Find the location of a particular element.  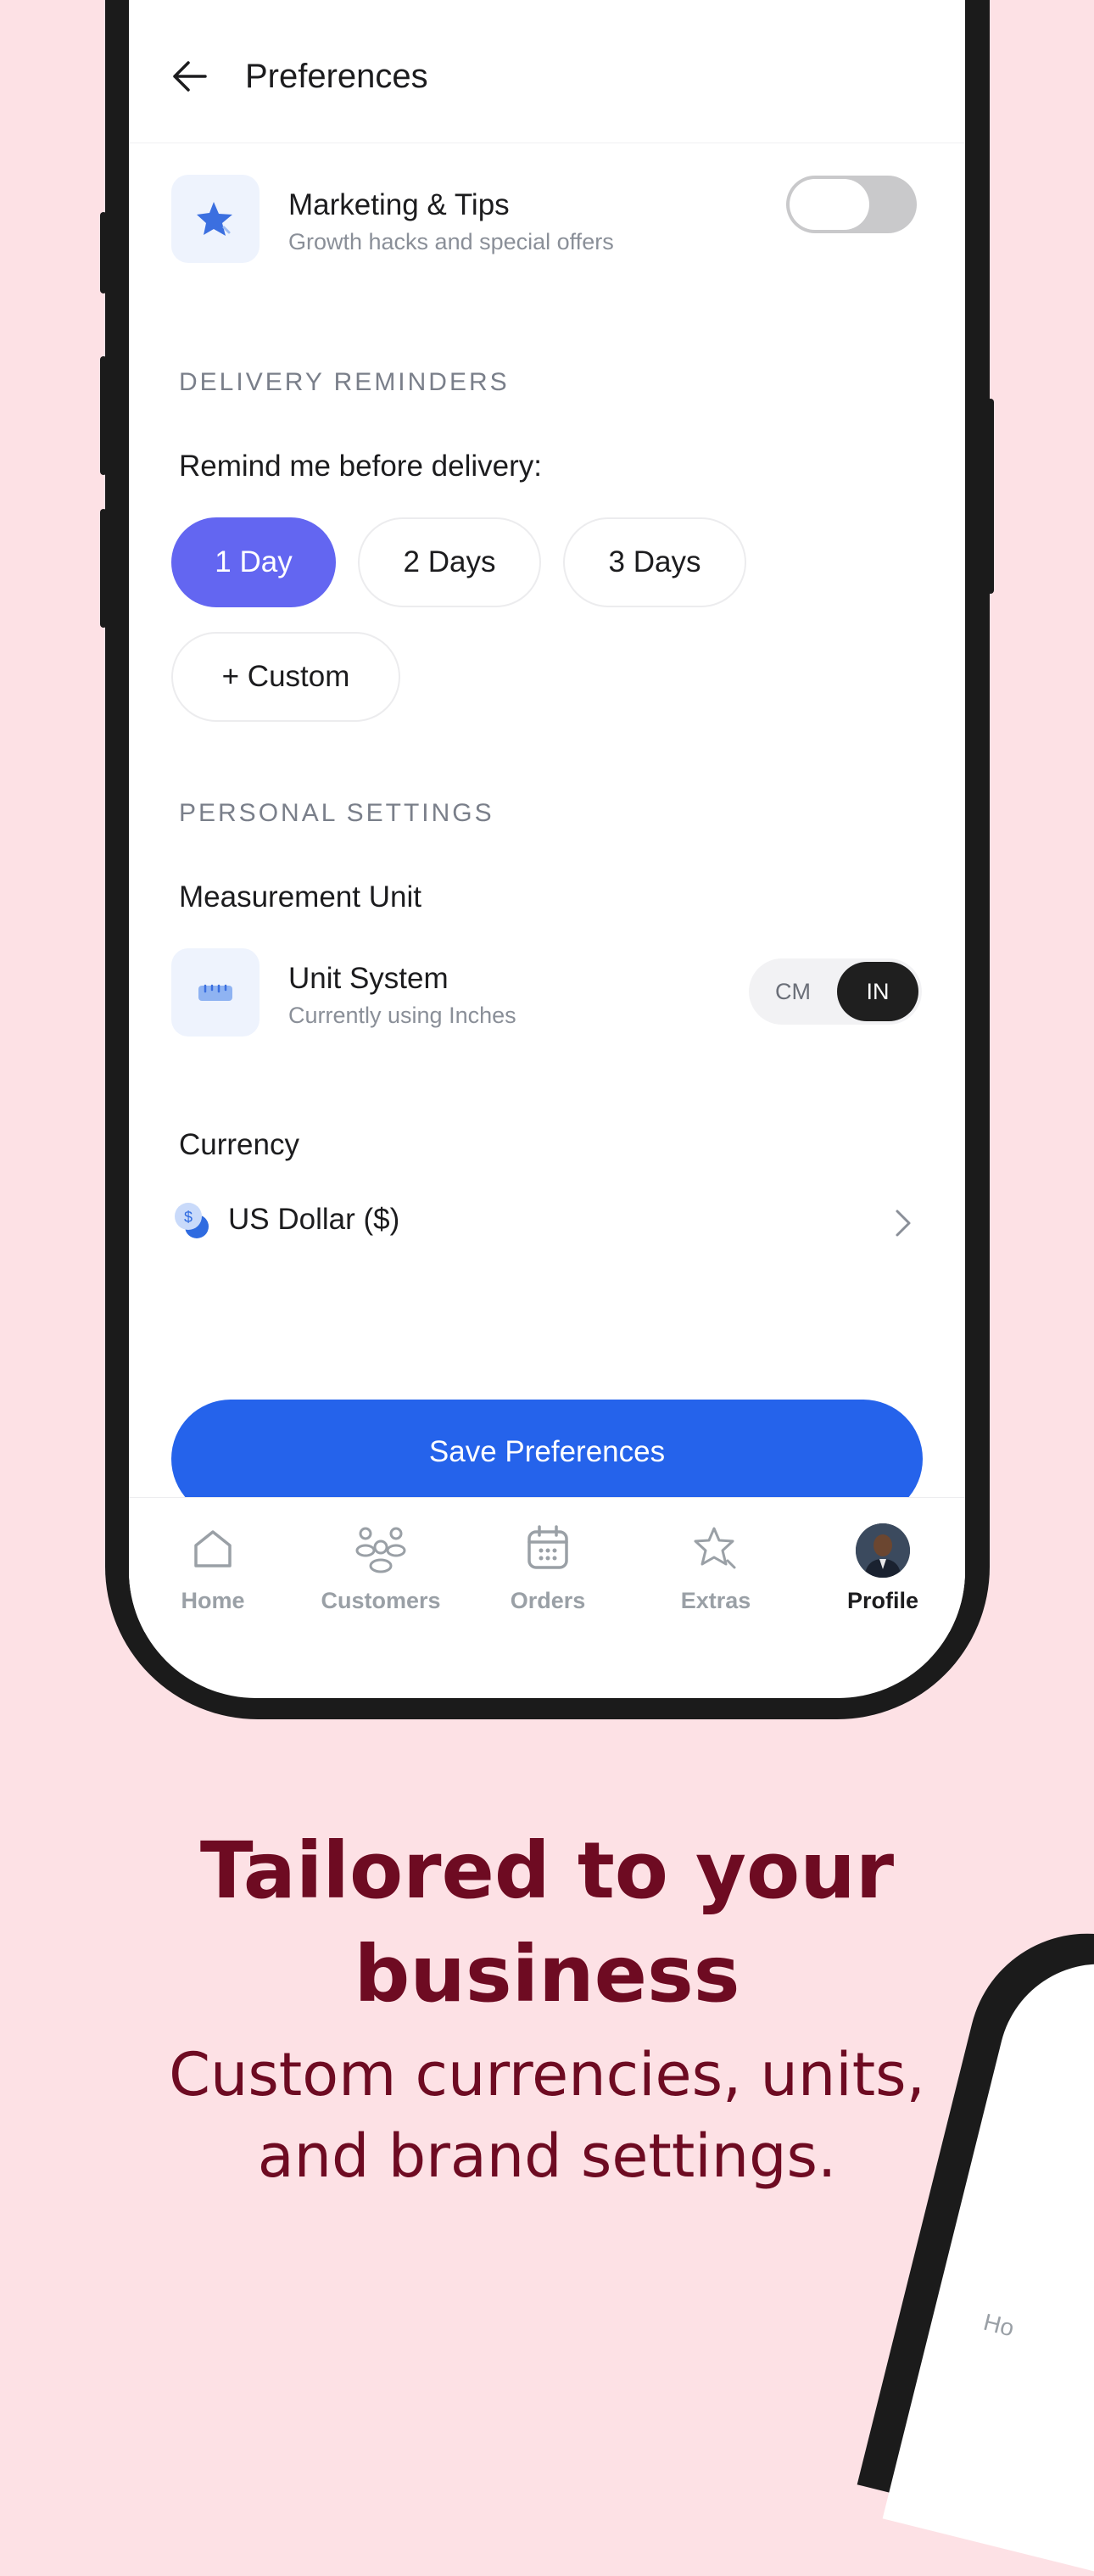

marketing-icon-tile is located at coordinates (215, 219).